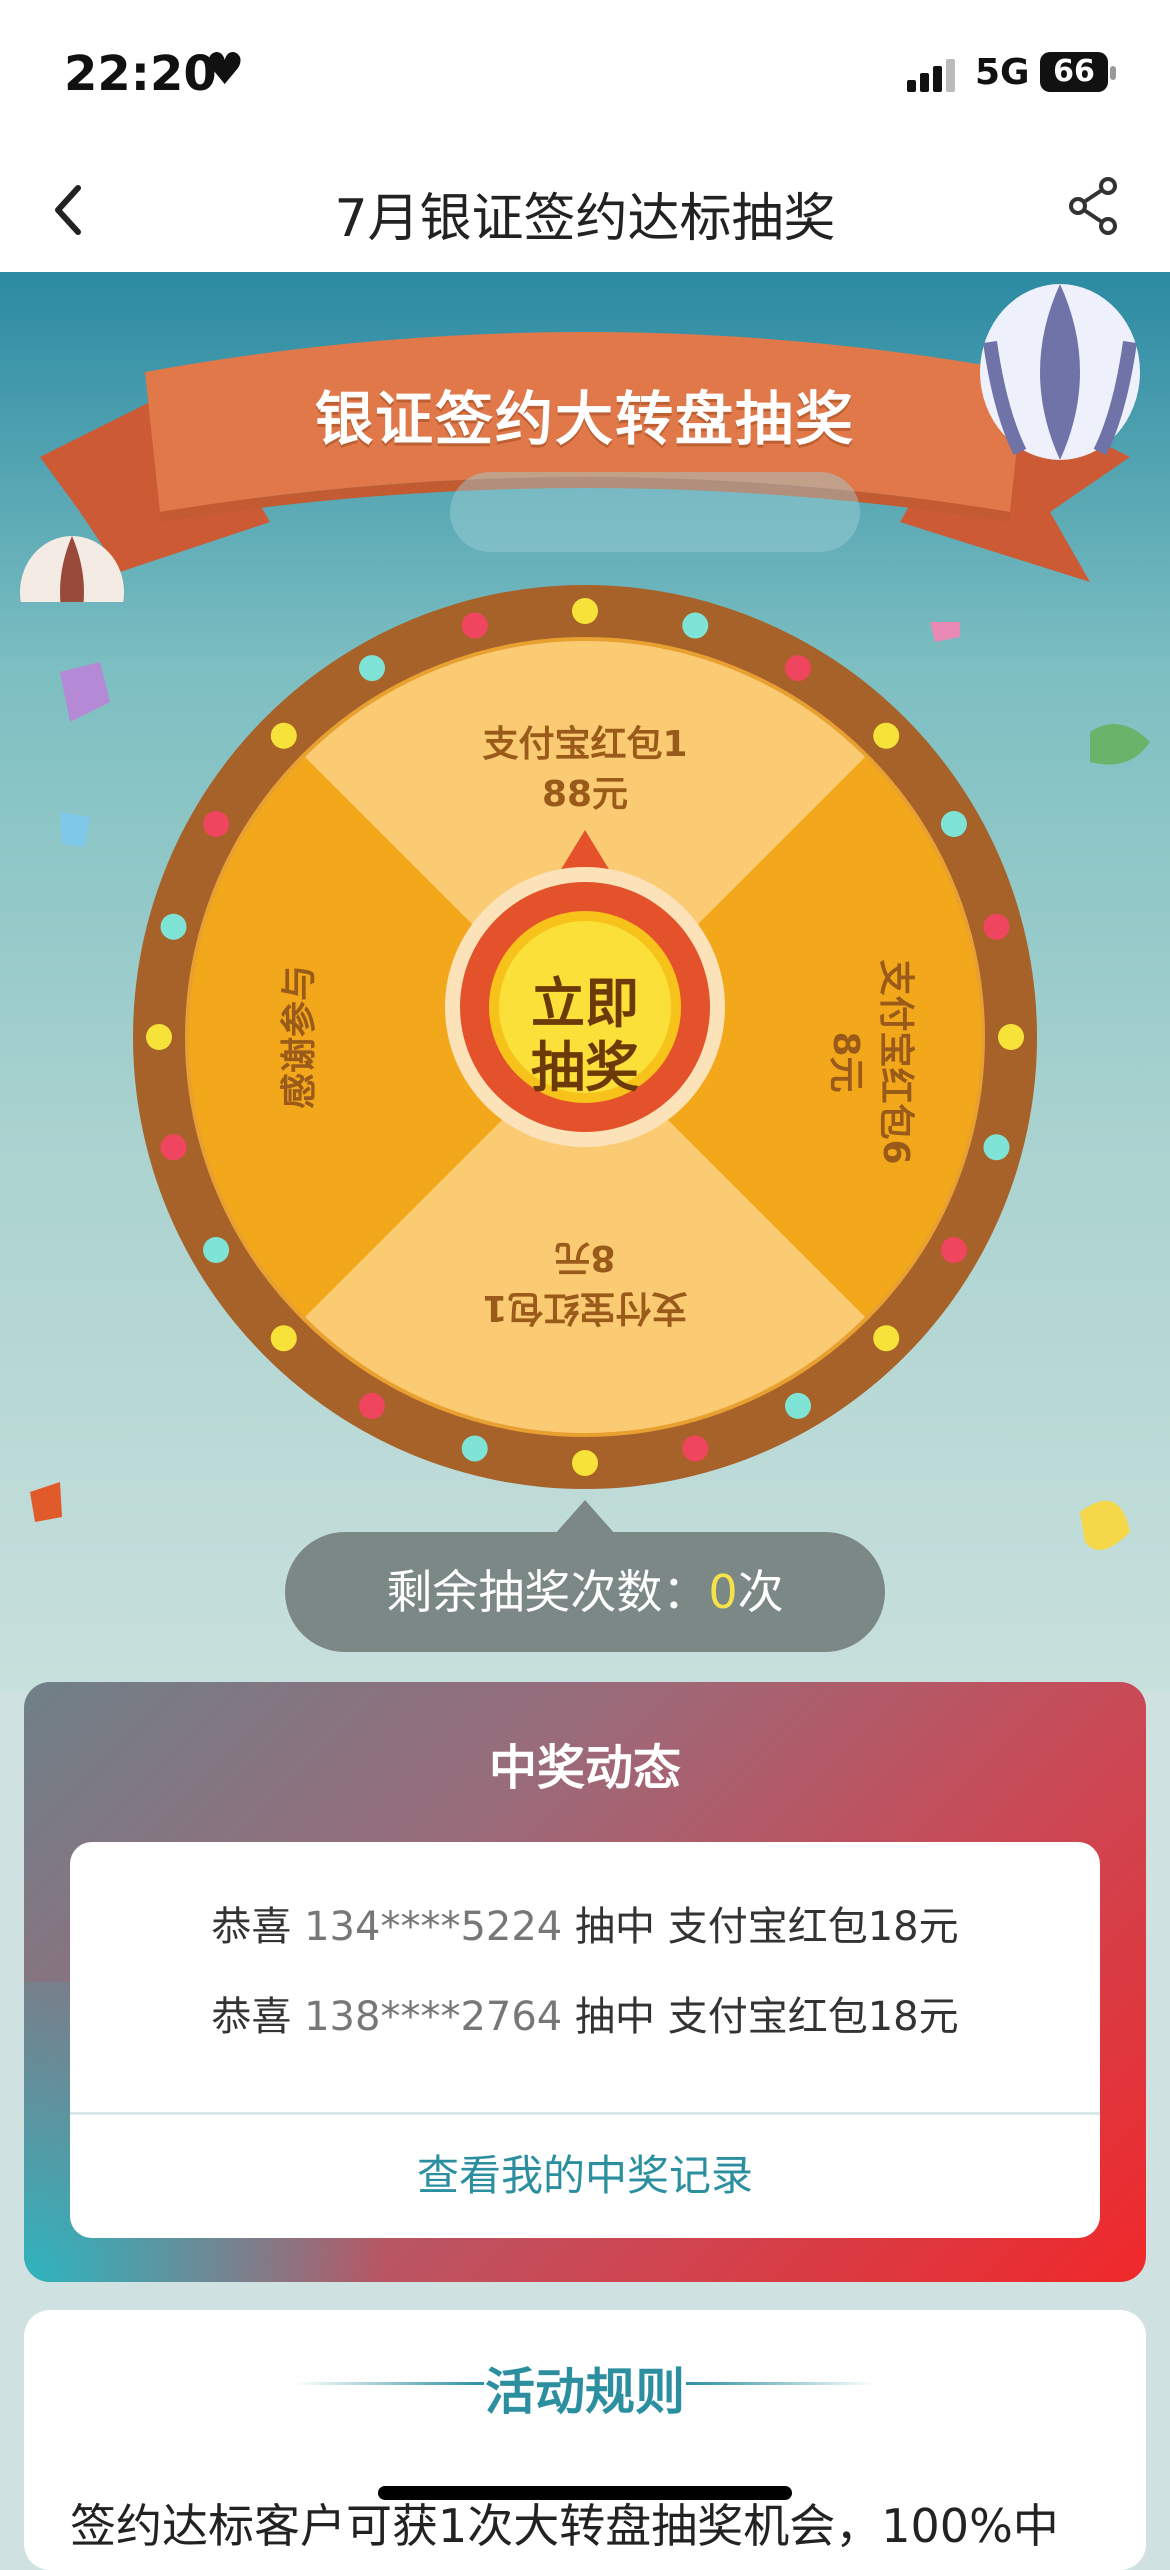 This screenshot has width=1170, height=2570. What do you see at coordinates (585, 770) in the screenshot?
I see `prize-top: 支付宝红包1 88元` at bounding box center [585, 770].